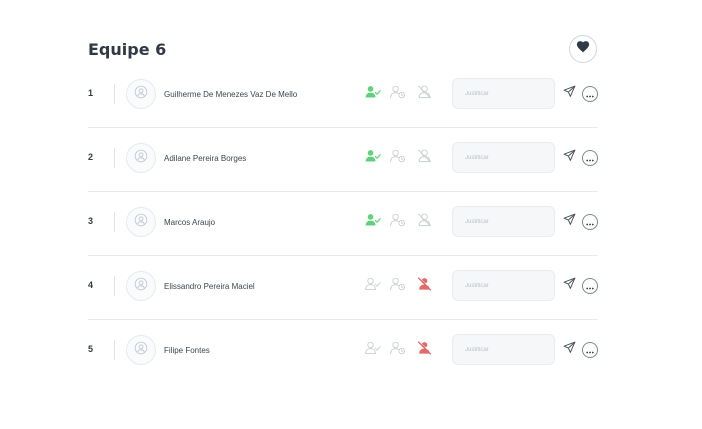  I want to click on member-row: 1 Guilherme De Menezes Vaz De Mello, so click(343, 96).